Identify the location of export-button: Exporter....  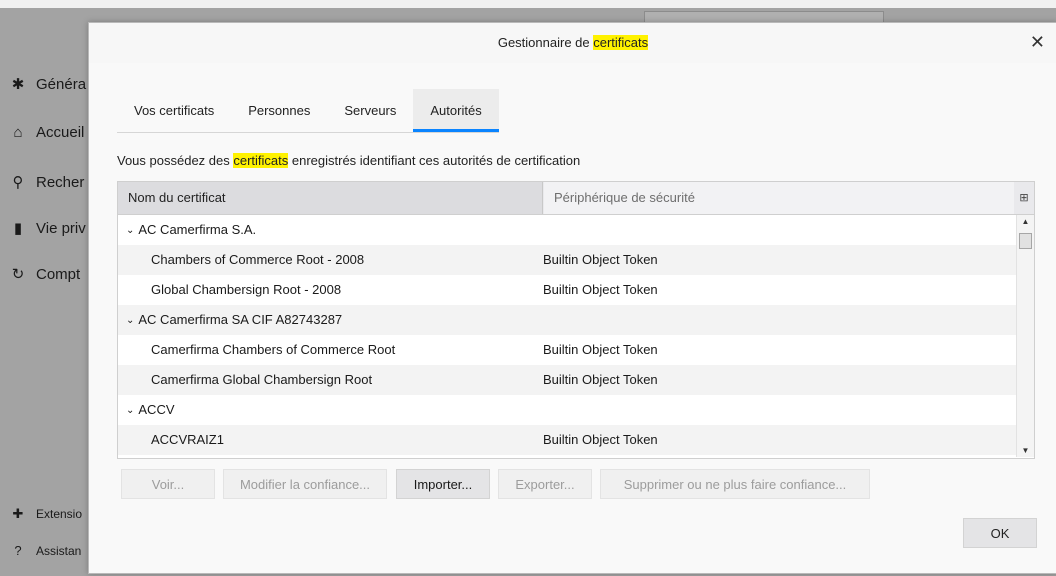
(545, 484).